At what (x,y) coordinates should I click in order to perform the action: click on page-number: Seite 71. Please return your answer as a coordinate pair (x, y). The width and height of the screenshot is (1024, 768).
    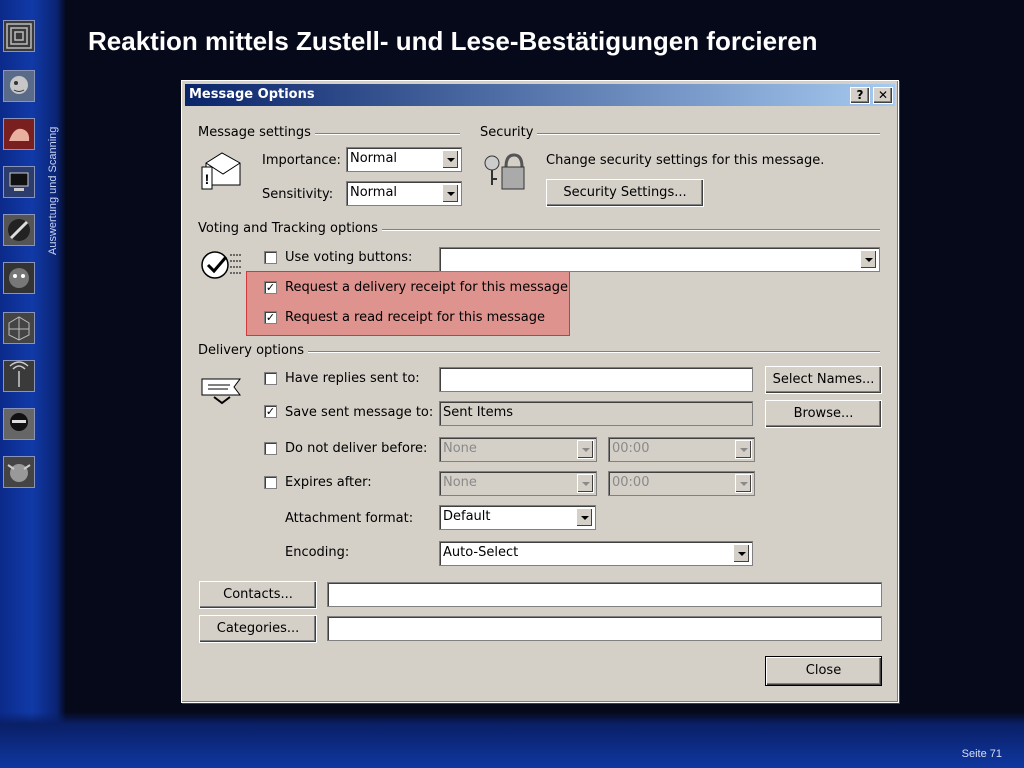
    Looking at the image, I should click on (981, 754).